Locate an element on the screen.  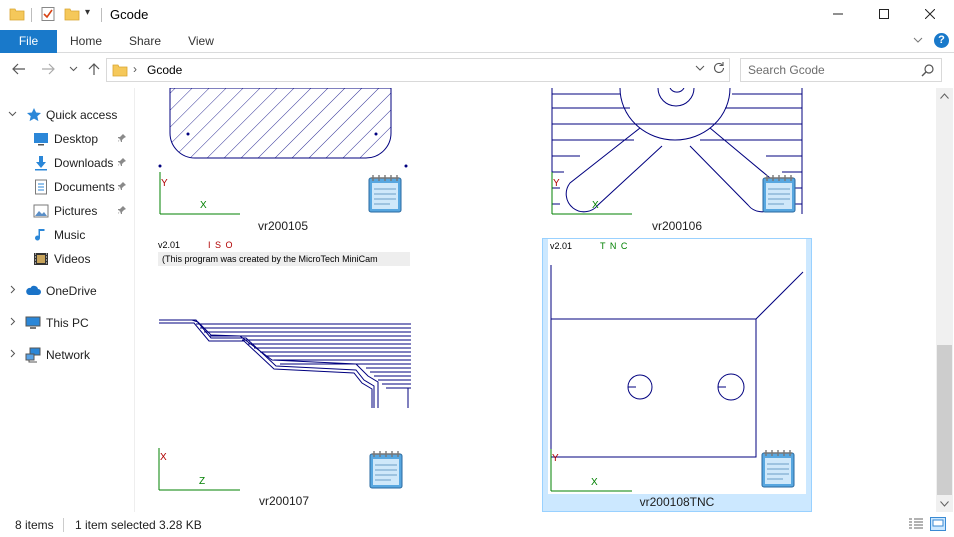
file-thumbnail: v2.01 T N C Y X is located at coordinates (677, 366).